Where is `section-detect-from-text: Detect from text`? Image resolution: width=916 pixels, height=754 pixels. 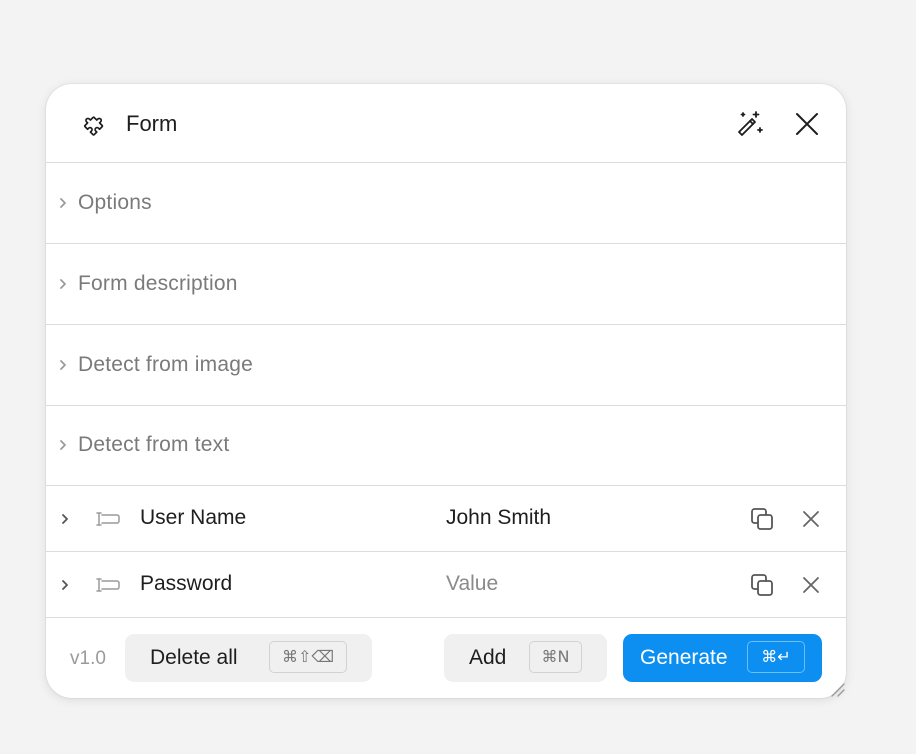 section-detect-from-text: Detect from text is located at coordinates (446, 445).